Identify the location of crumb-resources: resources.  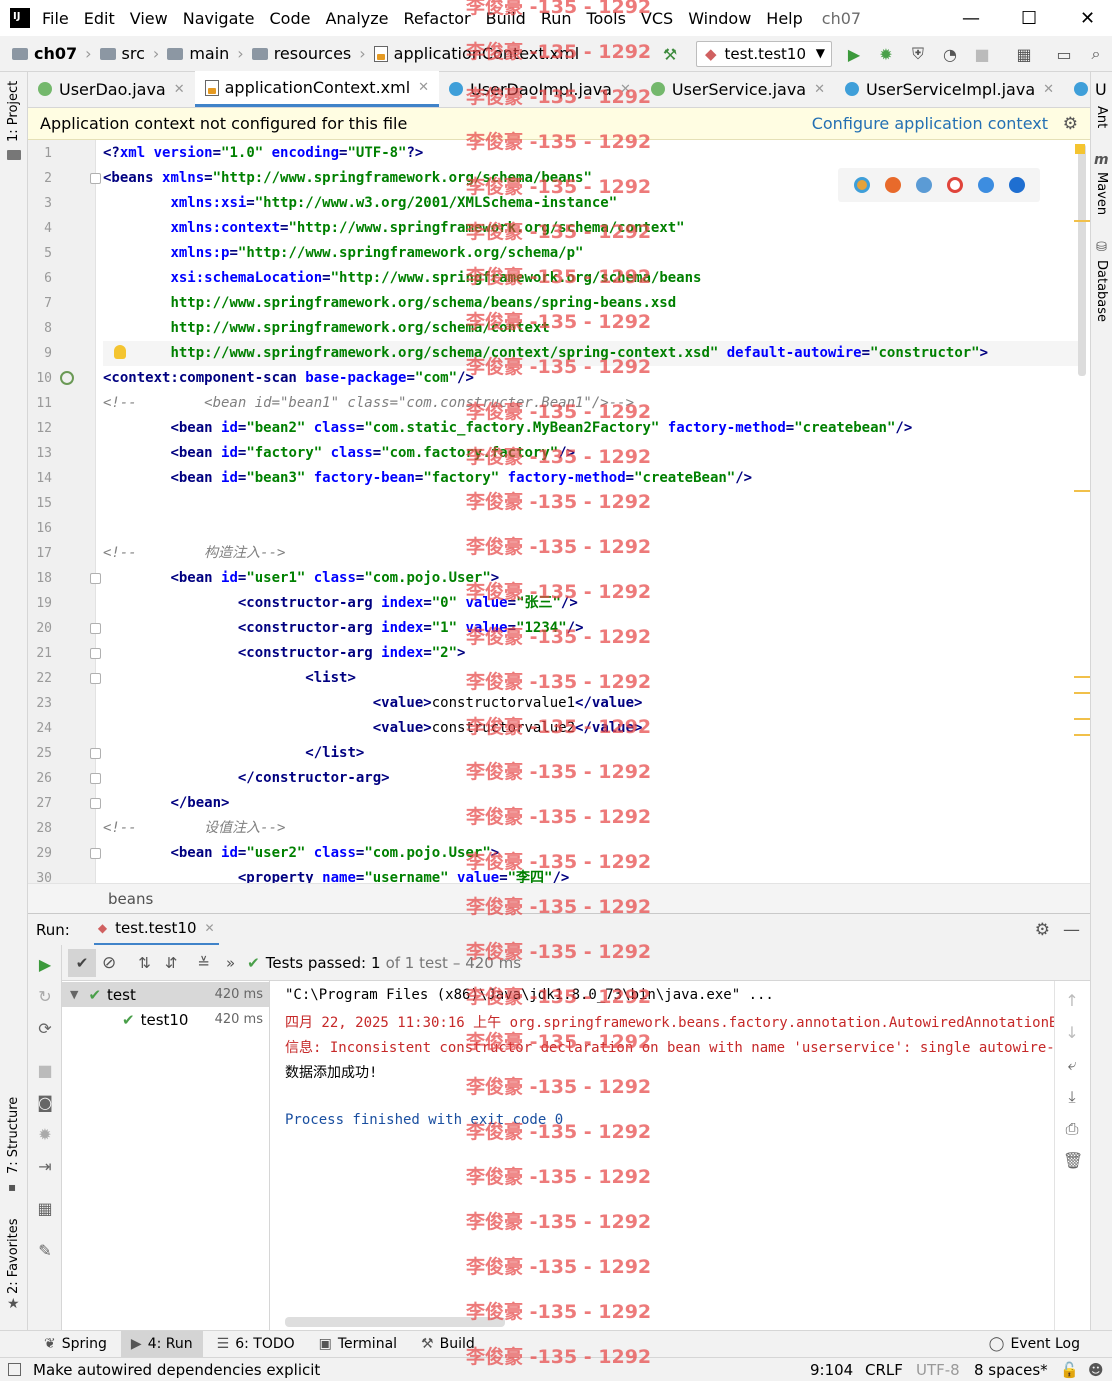
(301, 53).